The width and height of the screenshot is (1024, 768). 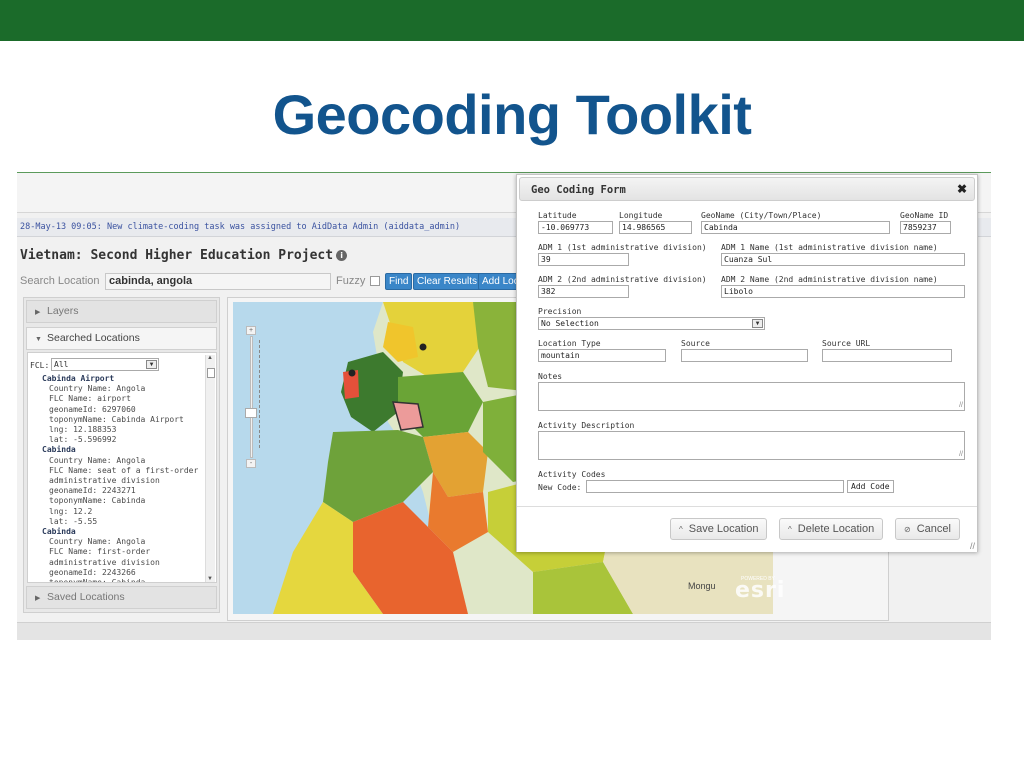 What do you see at coordinates (92, 409) in the screenshot?
I see `result-detail: geonameId: 6297060` at bounding box center [92, 409].